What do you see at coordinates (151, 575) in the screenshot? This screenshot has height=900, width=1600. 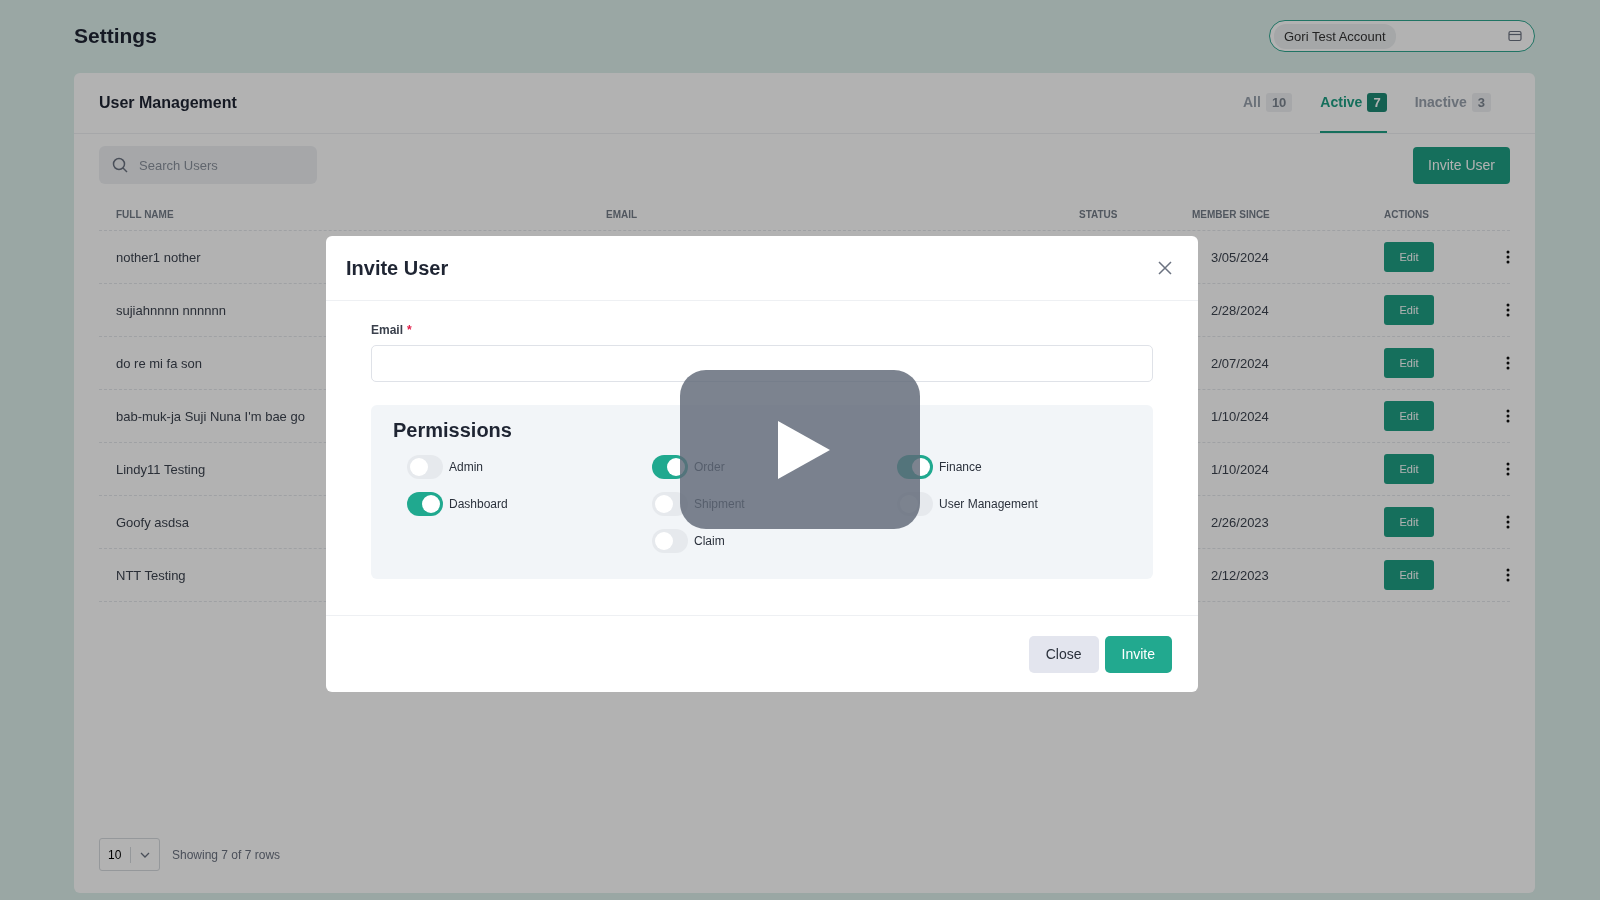 I see `table-cell: NTT Testing` at bounding box center [151, 575].